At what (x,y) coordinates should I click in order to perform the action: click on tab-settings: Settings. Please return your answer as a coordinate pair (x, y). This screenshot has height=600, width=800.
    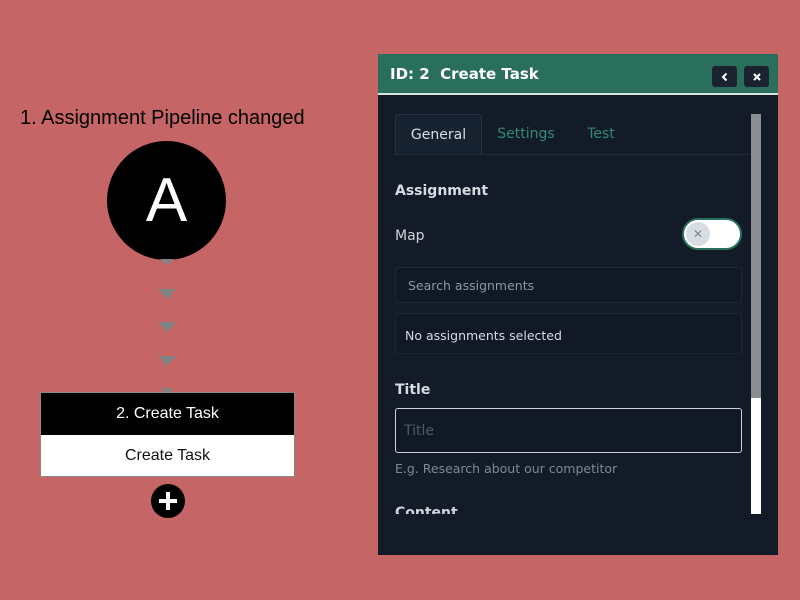
    Looking at the image, I should click on (526, 134).